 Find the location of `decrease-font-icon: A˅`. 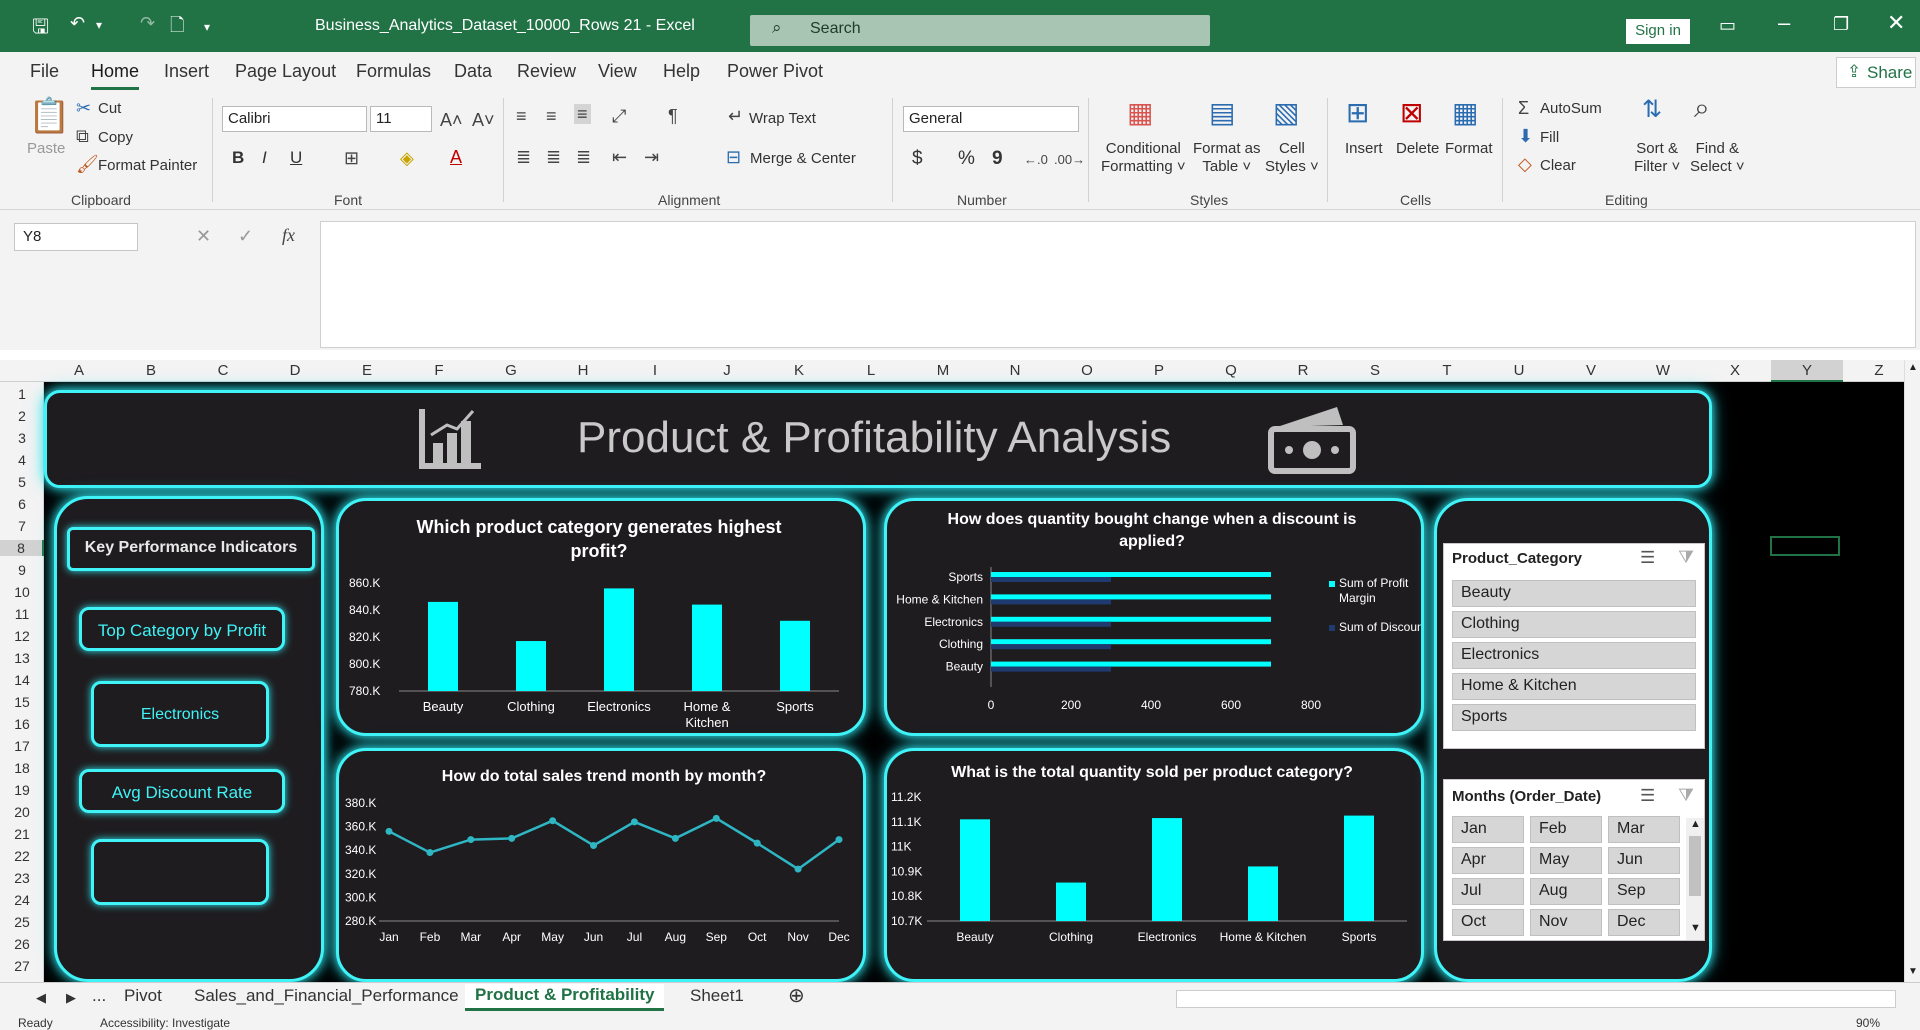

decrease-font-icon: A˅ is located at coordinates (483, 120).